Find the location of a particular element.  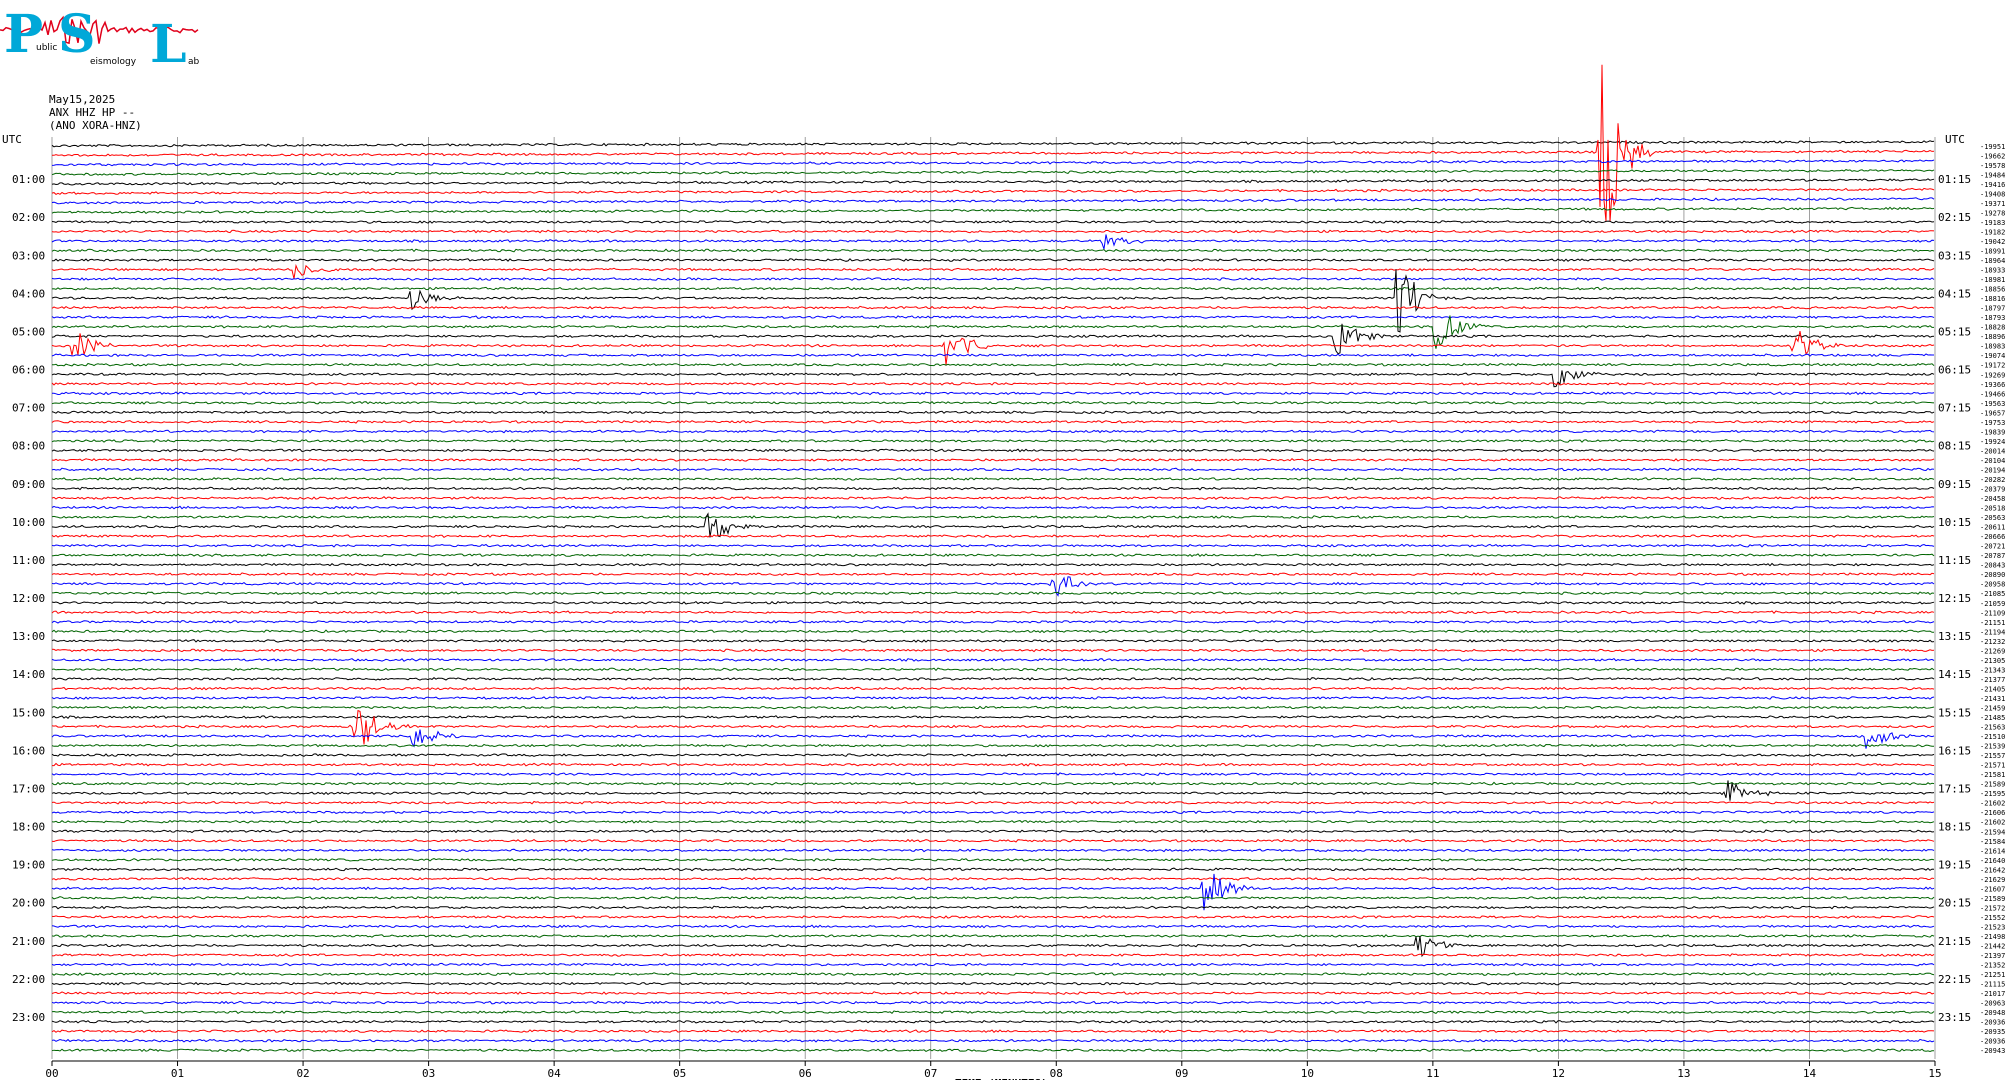

right-hour-label: 06:15 is located at coordinates (1954, 370).